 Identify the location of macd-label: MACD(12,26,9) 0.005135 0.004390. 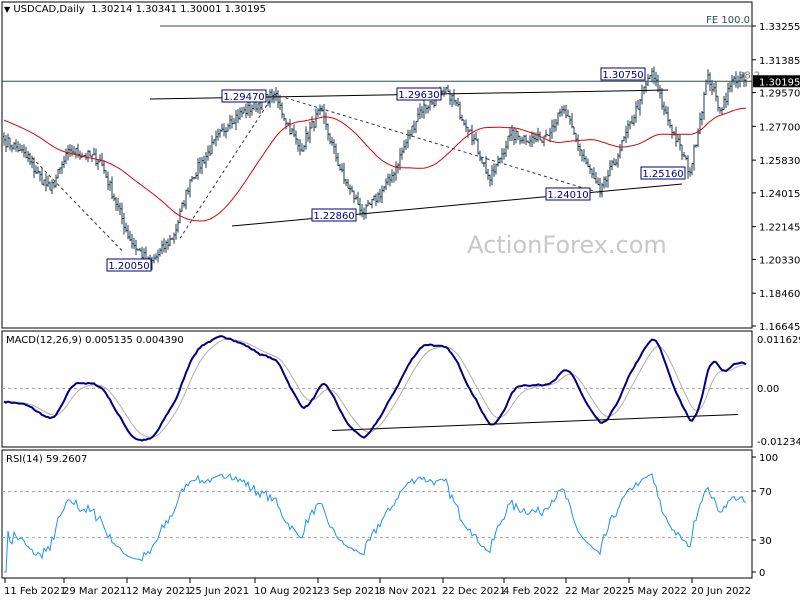
(95, 340).